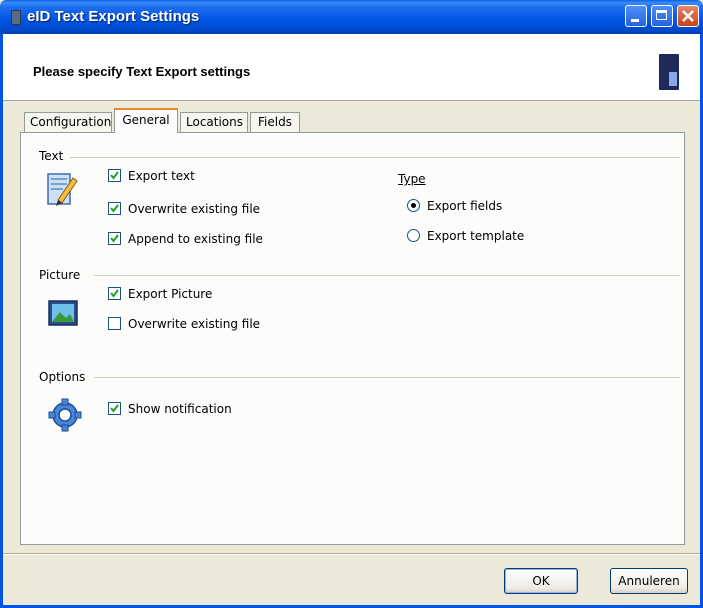 This screenshot has height=608, width=703. I want to click on export-text-checkbox, so click(114, 175).